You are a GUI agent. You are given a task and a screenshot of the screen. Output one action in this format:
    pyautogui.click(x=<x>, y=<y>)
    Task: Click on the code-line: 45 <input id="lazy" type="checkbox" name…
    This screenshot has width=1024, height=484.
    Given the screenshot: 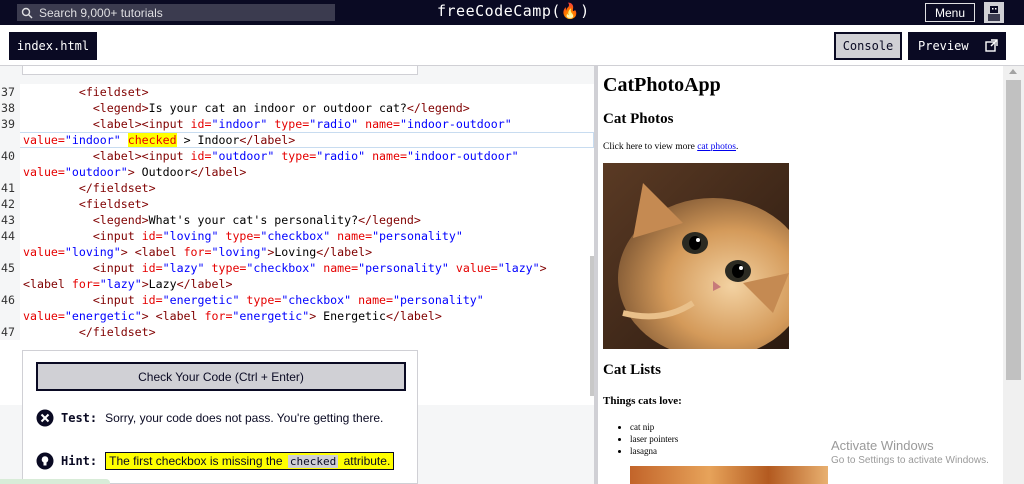 What is the action you would take?
    pyautogui.click(x=297, y=268)
    